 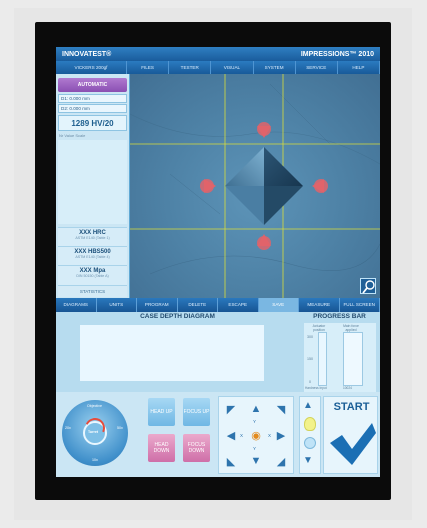 What do you see at coordinates (231, 461) in the screenshot?
I see `arrow-down-left-icon: ◣` at bounding box center [231, 461].